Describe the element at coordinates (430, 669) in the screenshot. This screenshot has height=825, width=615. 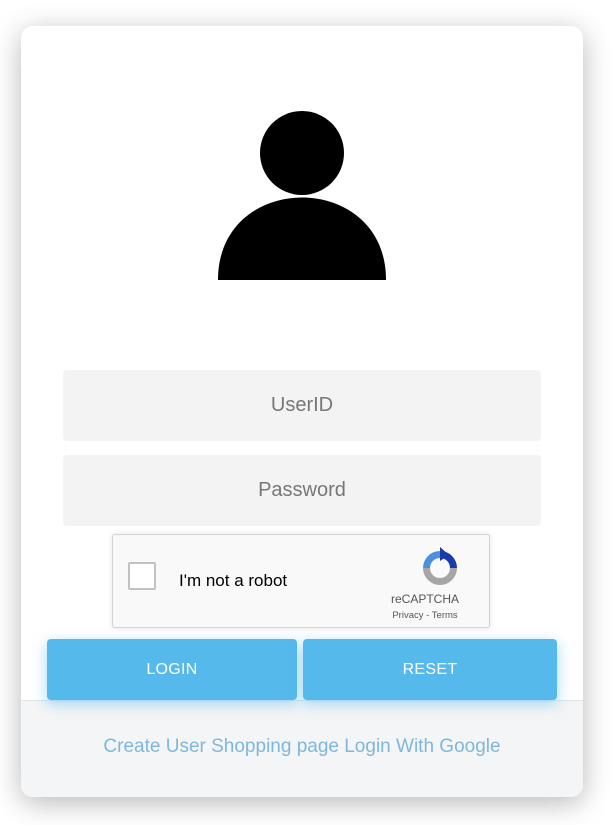
I see `reset-button: RESET` at that location.